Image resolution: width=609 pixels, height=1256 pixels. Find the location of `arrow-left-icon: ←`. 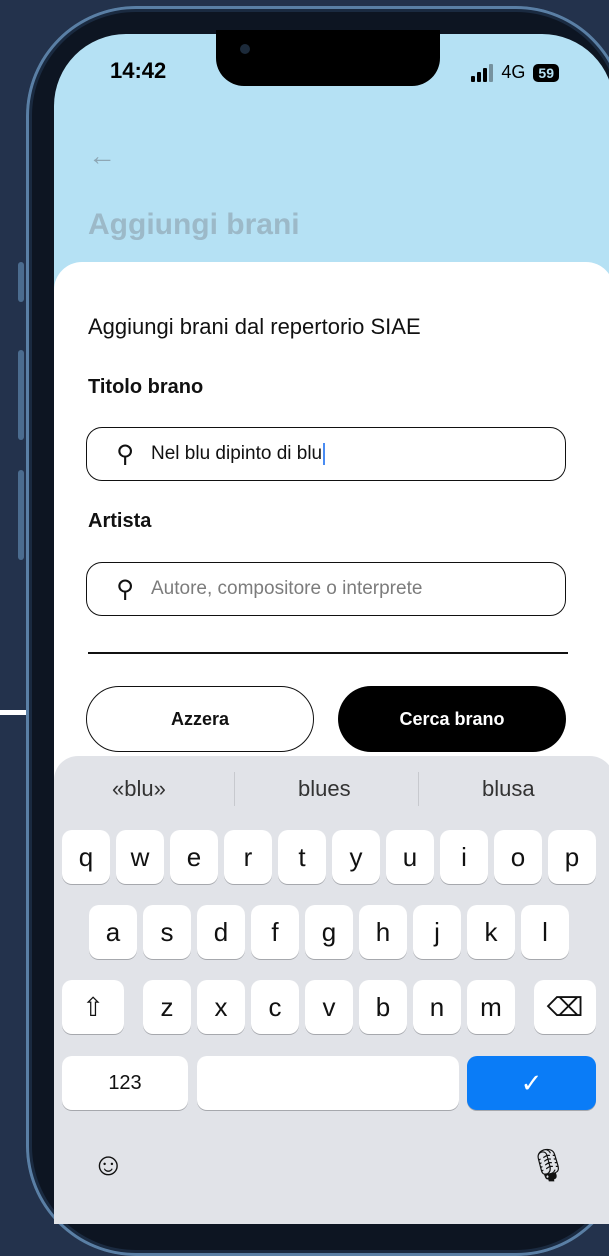

arrow-left-icon: ← is located at coordinates (102, 156).